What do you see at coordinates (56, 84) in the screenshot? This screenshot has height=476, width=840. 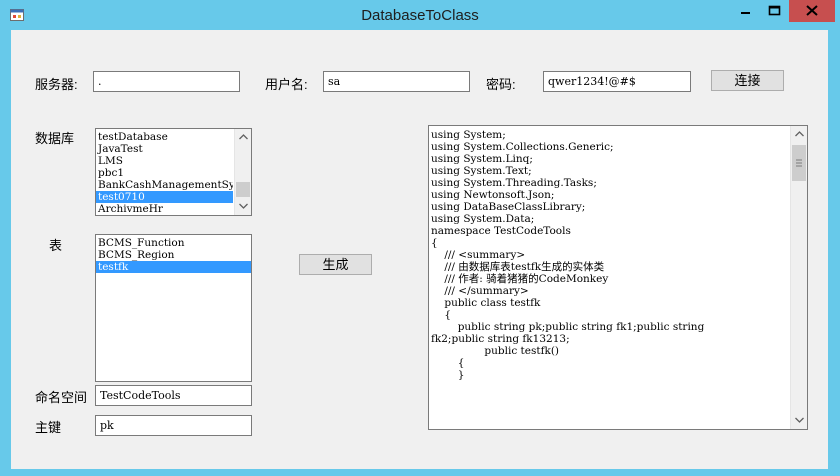 I see `server-label: 服务器:` at bounding box center [56, 84].